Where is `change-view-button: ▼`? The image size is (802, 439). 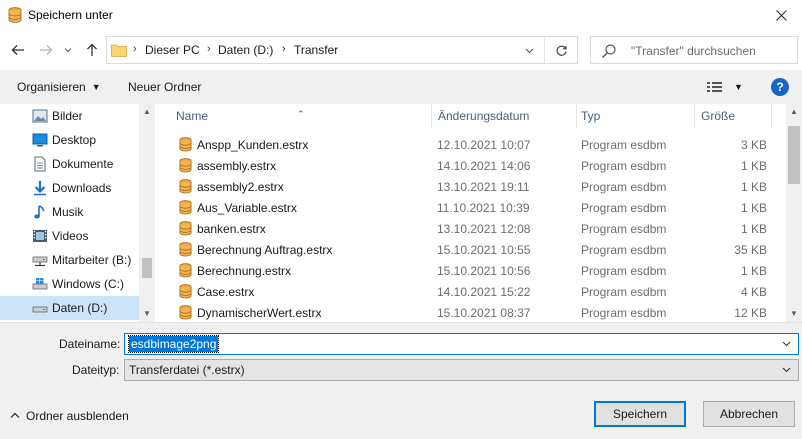 change-view-button: ▼ is located at coordinates (727, 87).